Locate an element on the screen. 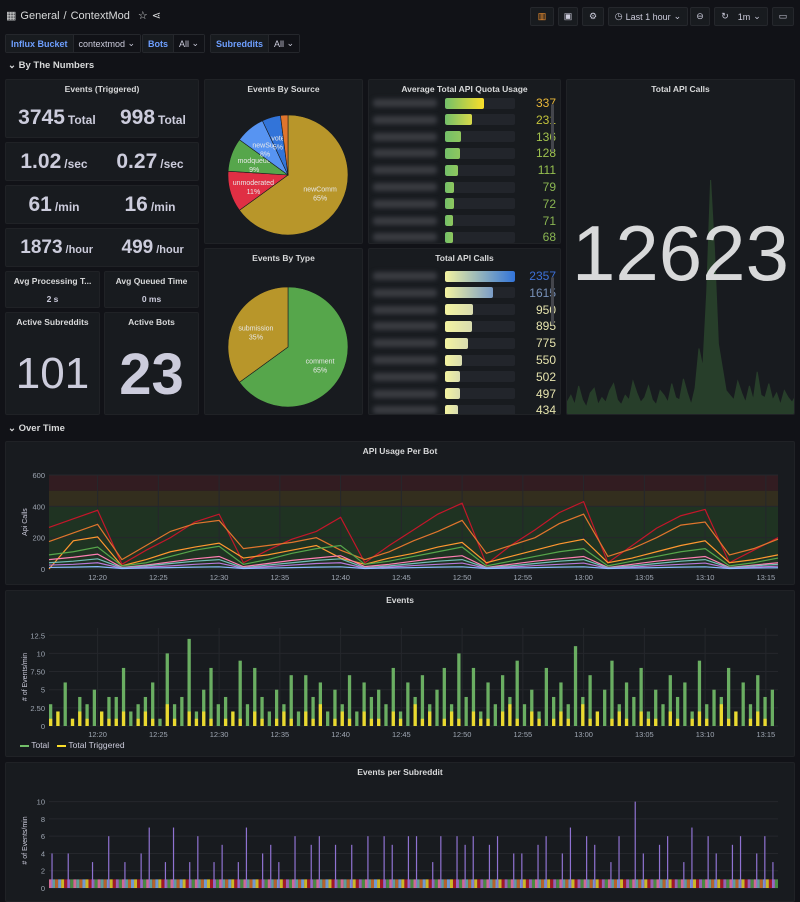 The image size is (800, 902). y-tick-label: 200 is located at coordinates (38, 538).